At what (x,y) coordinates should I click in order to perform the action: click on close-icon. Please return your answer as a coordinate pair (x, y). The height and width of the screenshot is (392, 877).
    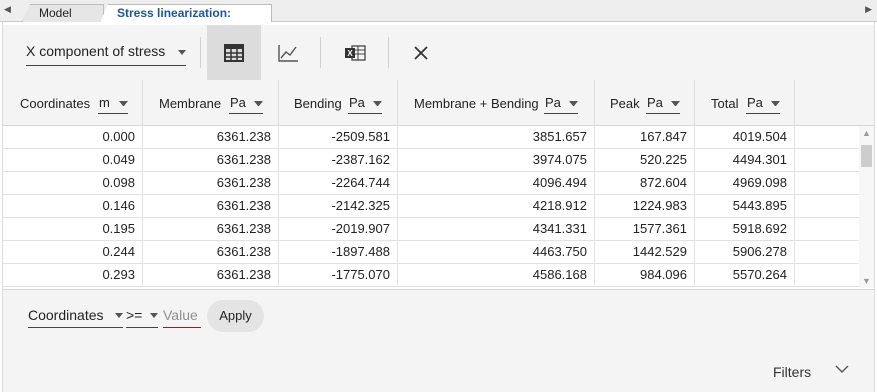
    Looking at the image, I should click on (421, 52).